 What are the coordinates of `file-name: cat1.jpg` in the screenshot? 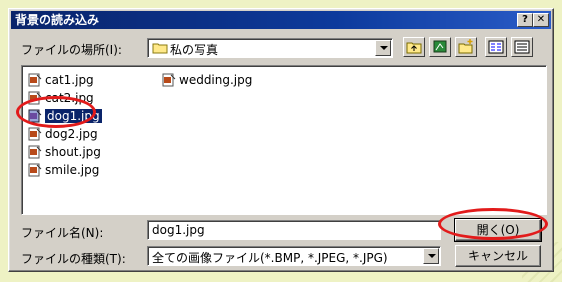 It's located at (69, 80).